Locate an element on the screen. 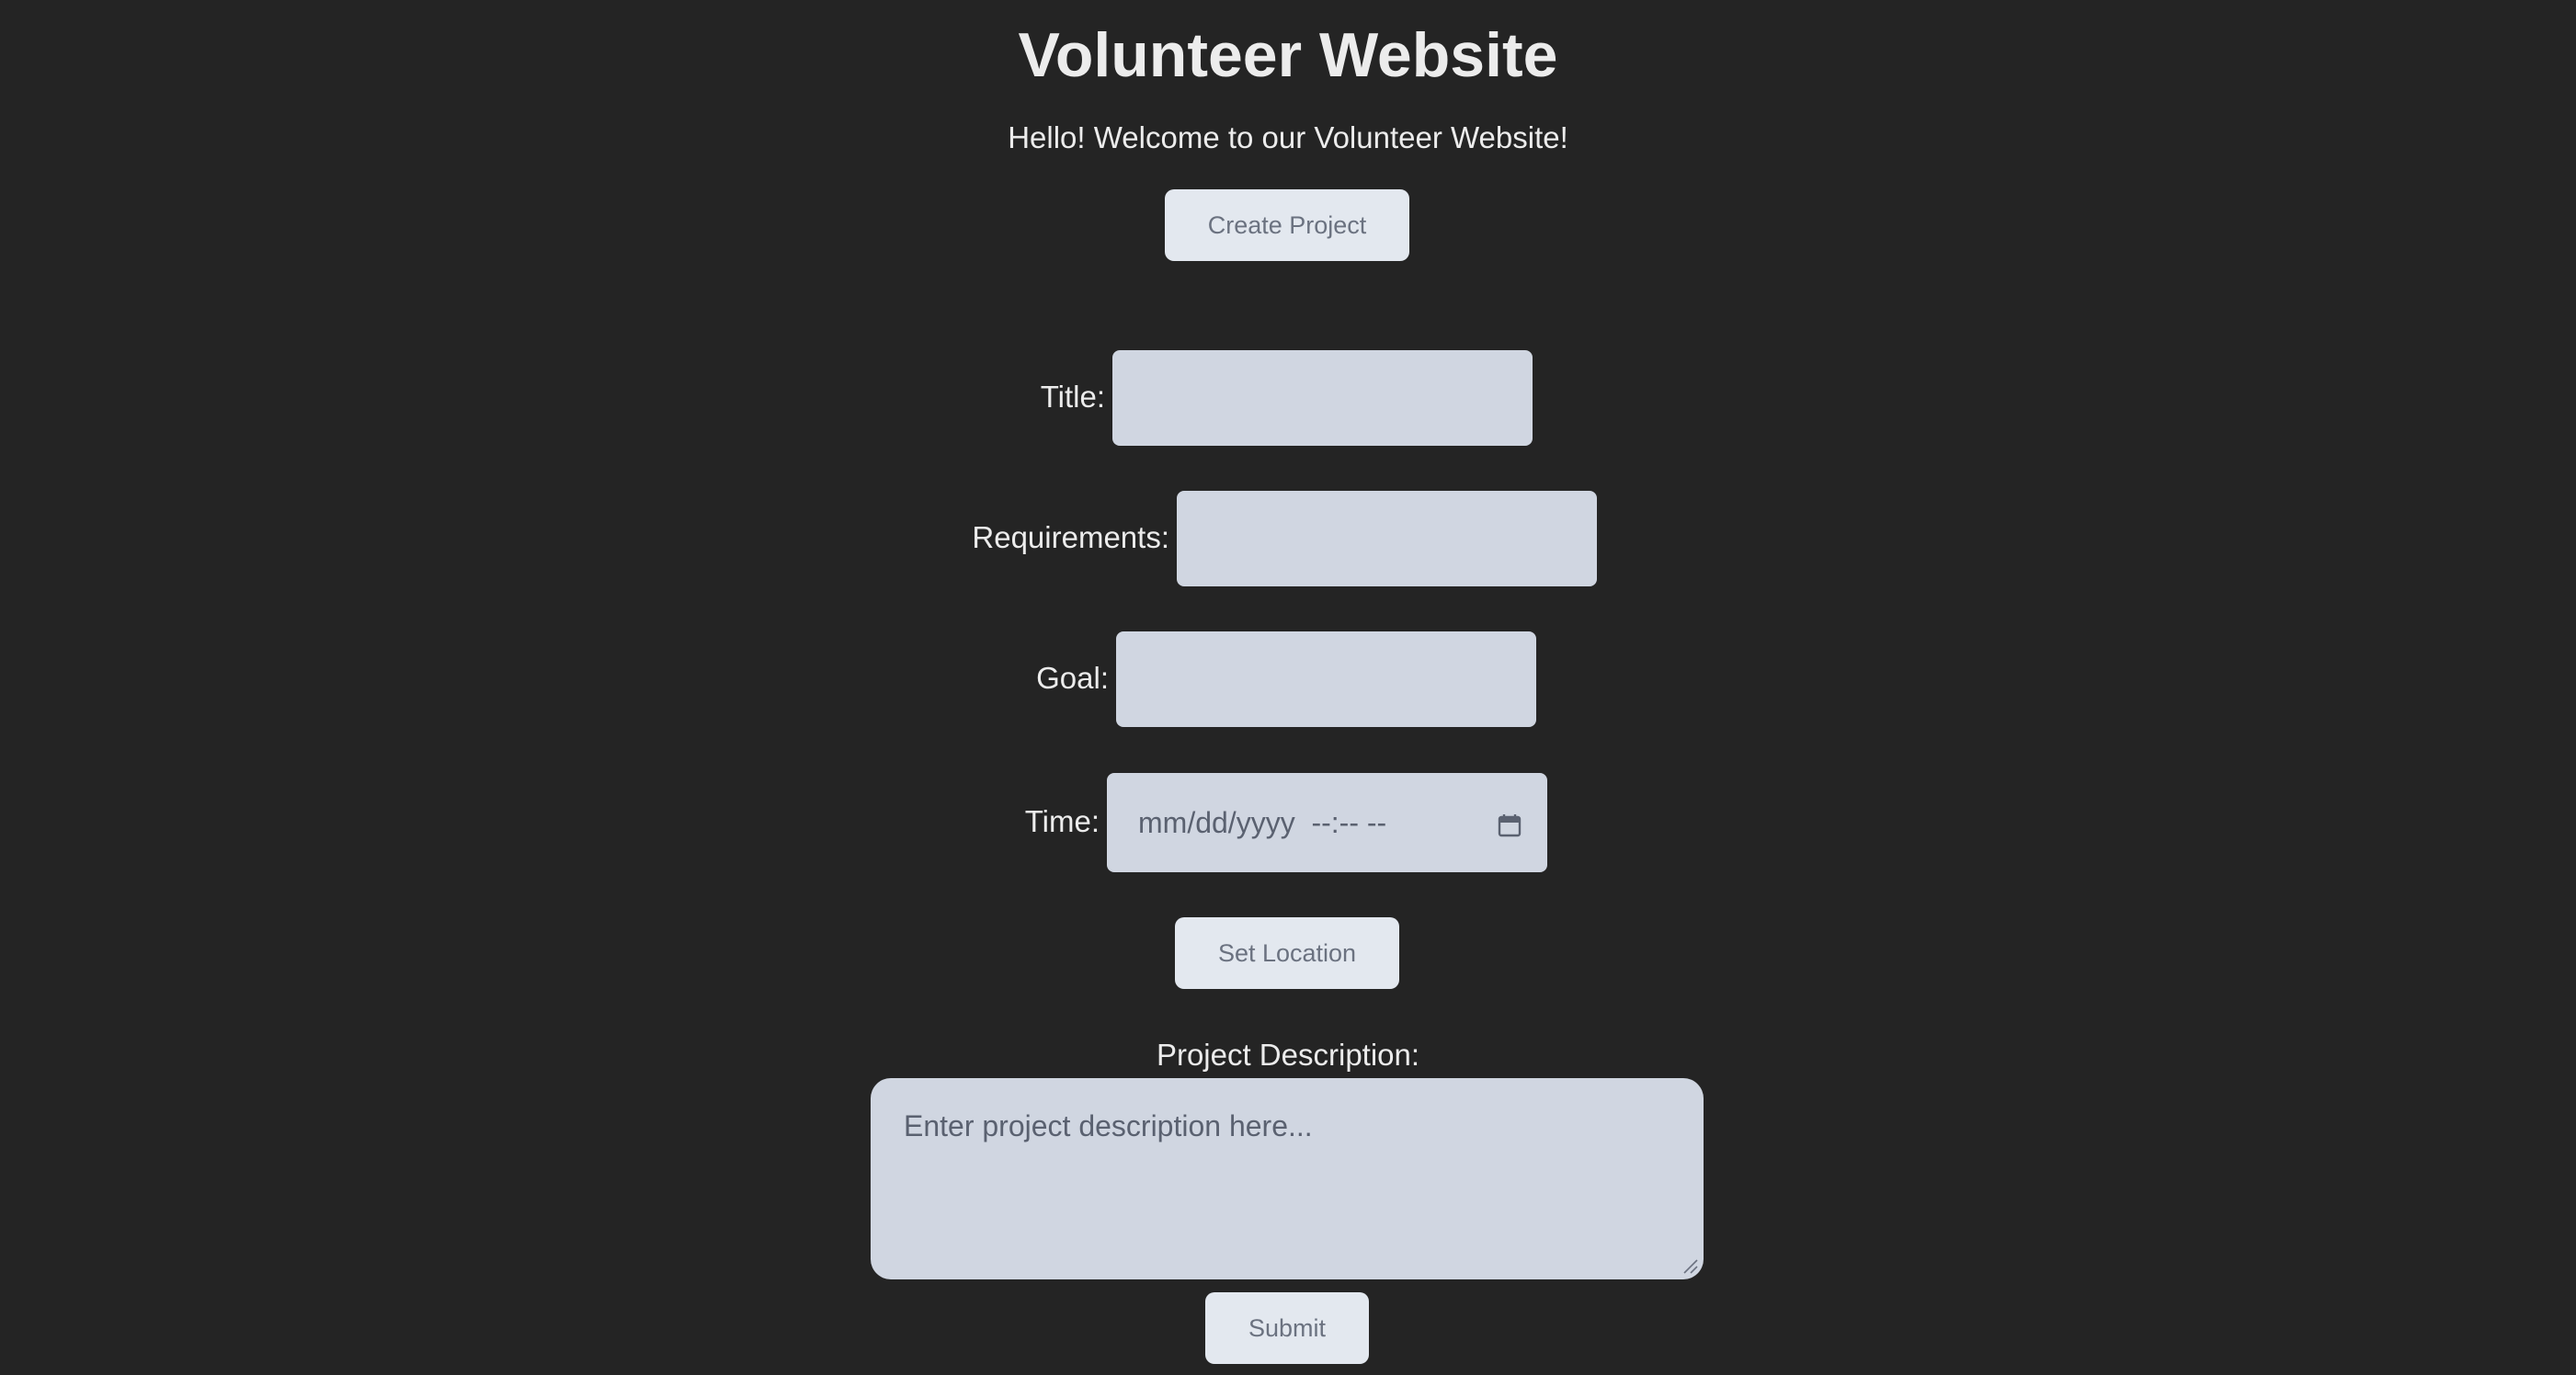 This screenshot has height=1375, width=2576. requirements-label: Requirements: is located at coordinates (1070, 537).